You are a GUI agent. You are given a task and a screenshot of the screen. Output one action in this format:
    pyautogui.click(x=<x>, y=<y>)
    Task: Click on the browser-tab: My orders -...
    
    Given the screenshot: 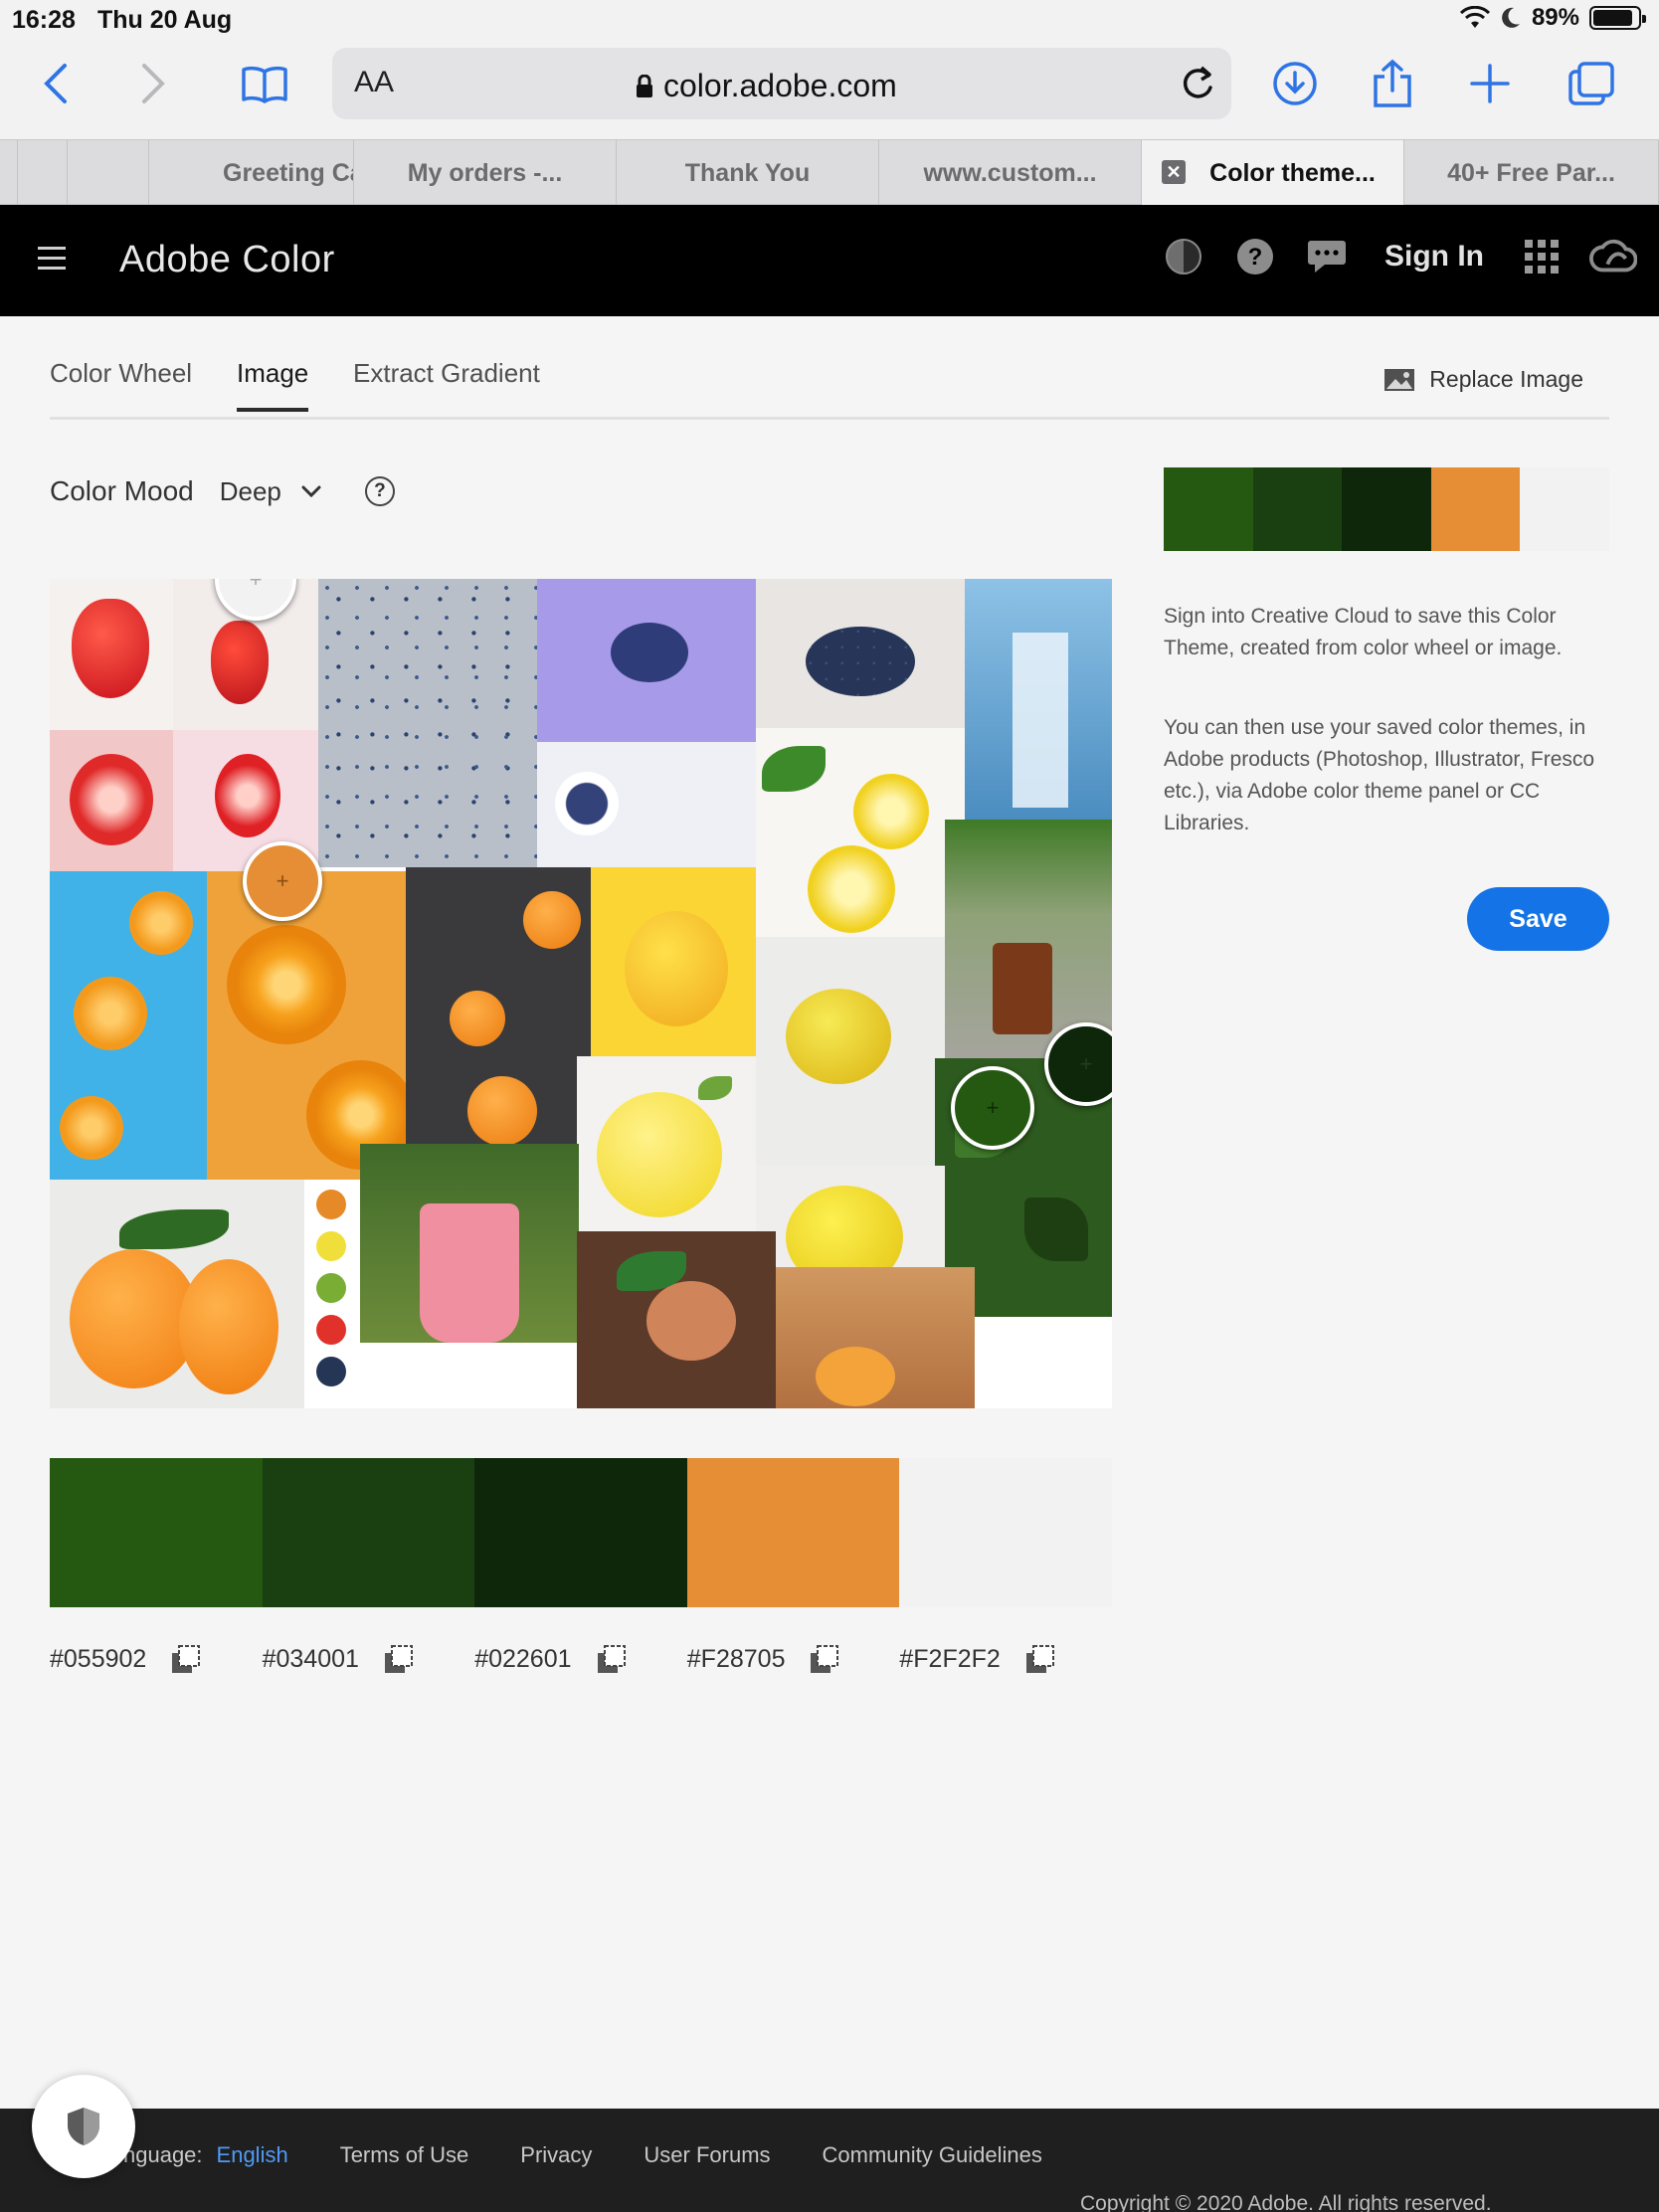 What is the action you would take?
    pyautogui.click(x=485, y=173)
    